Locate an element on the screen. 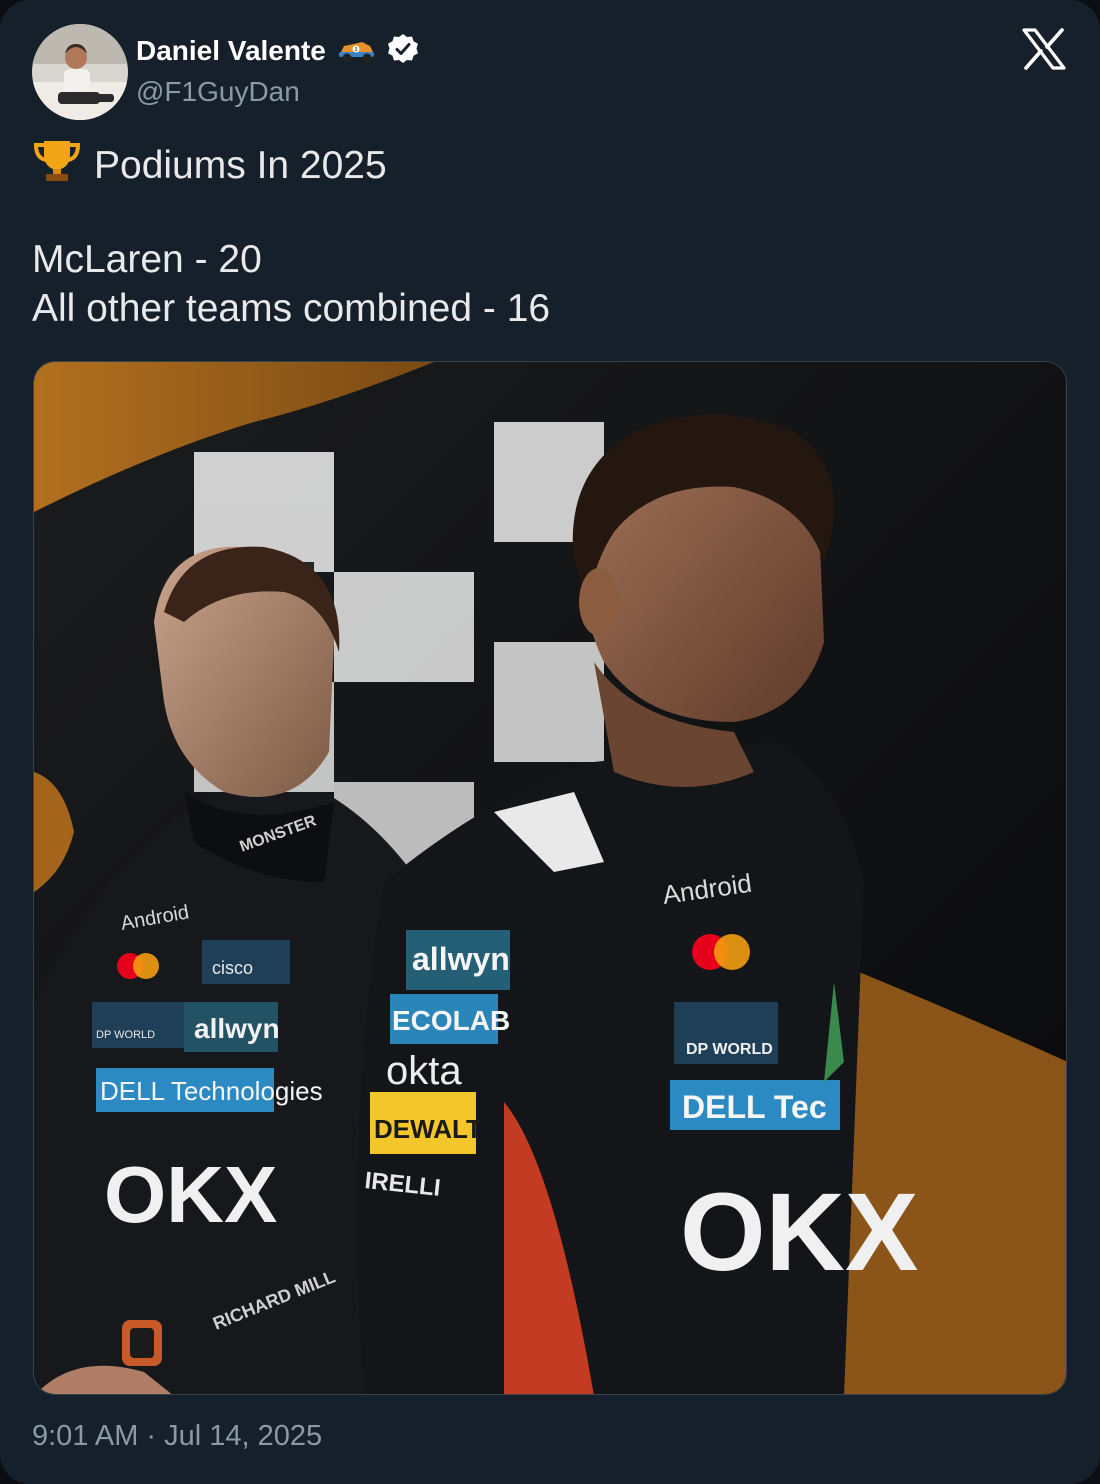 This screenshot has width=1100, height=1484. tweet-line-4: All other teams combined - 16 is located at coordinates (291, 308).